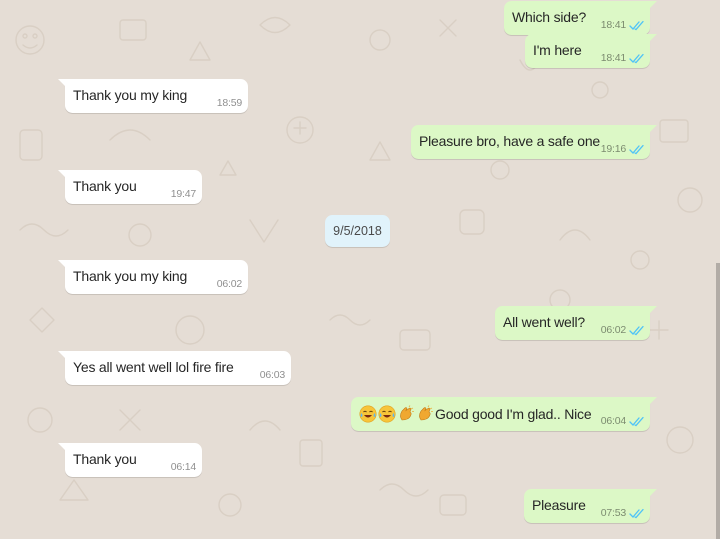 This screenshot has height=539, width=720. I want to click on message-content: Good good I'm glad.. Nice, so click(475, 414).